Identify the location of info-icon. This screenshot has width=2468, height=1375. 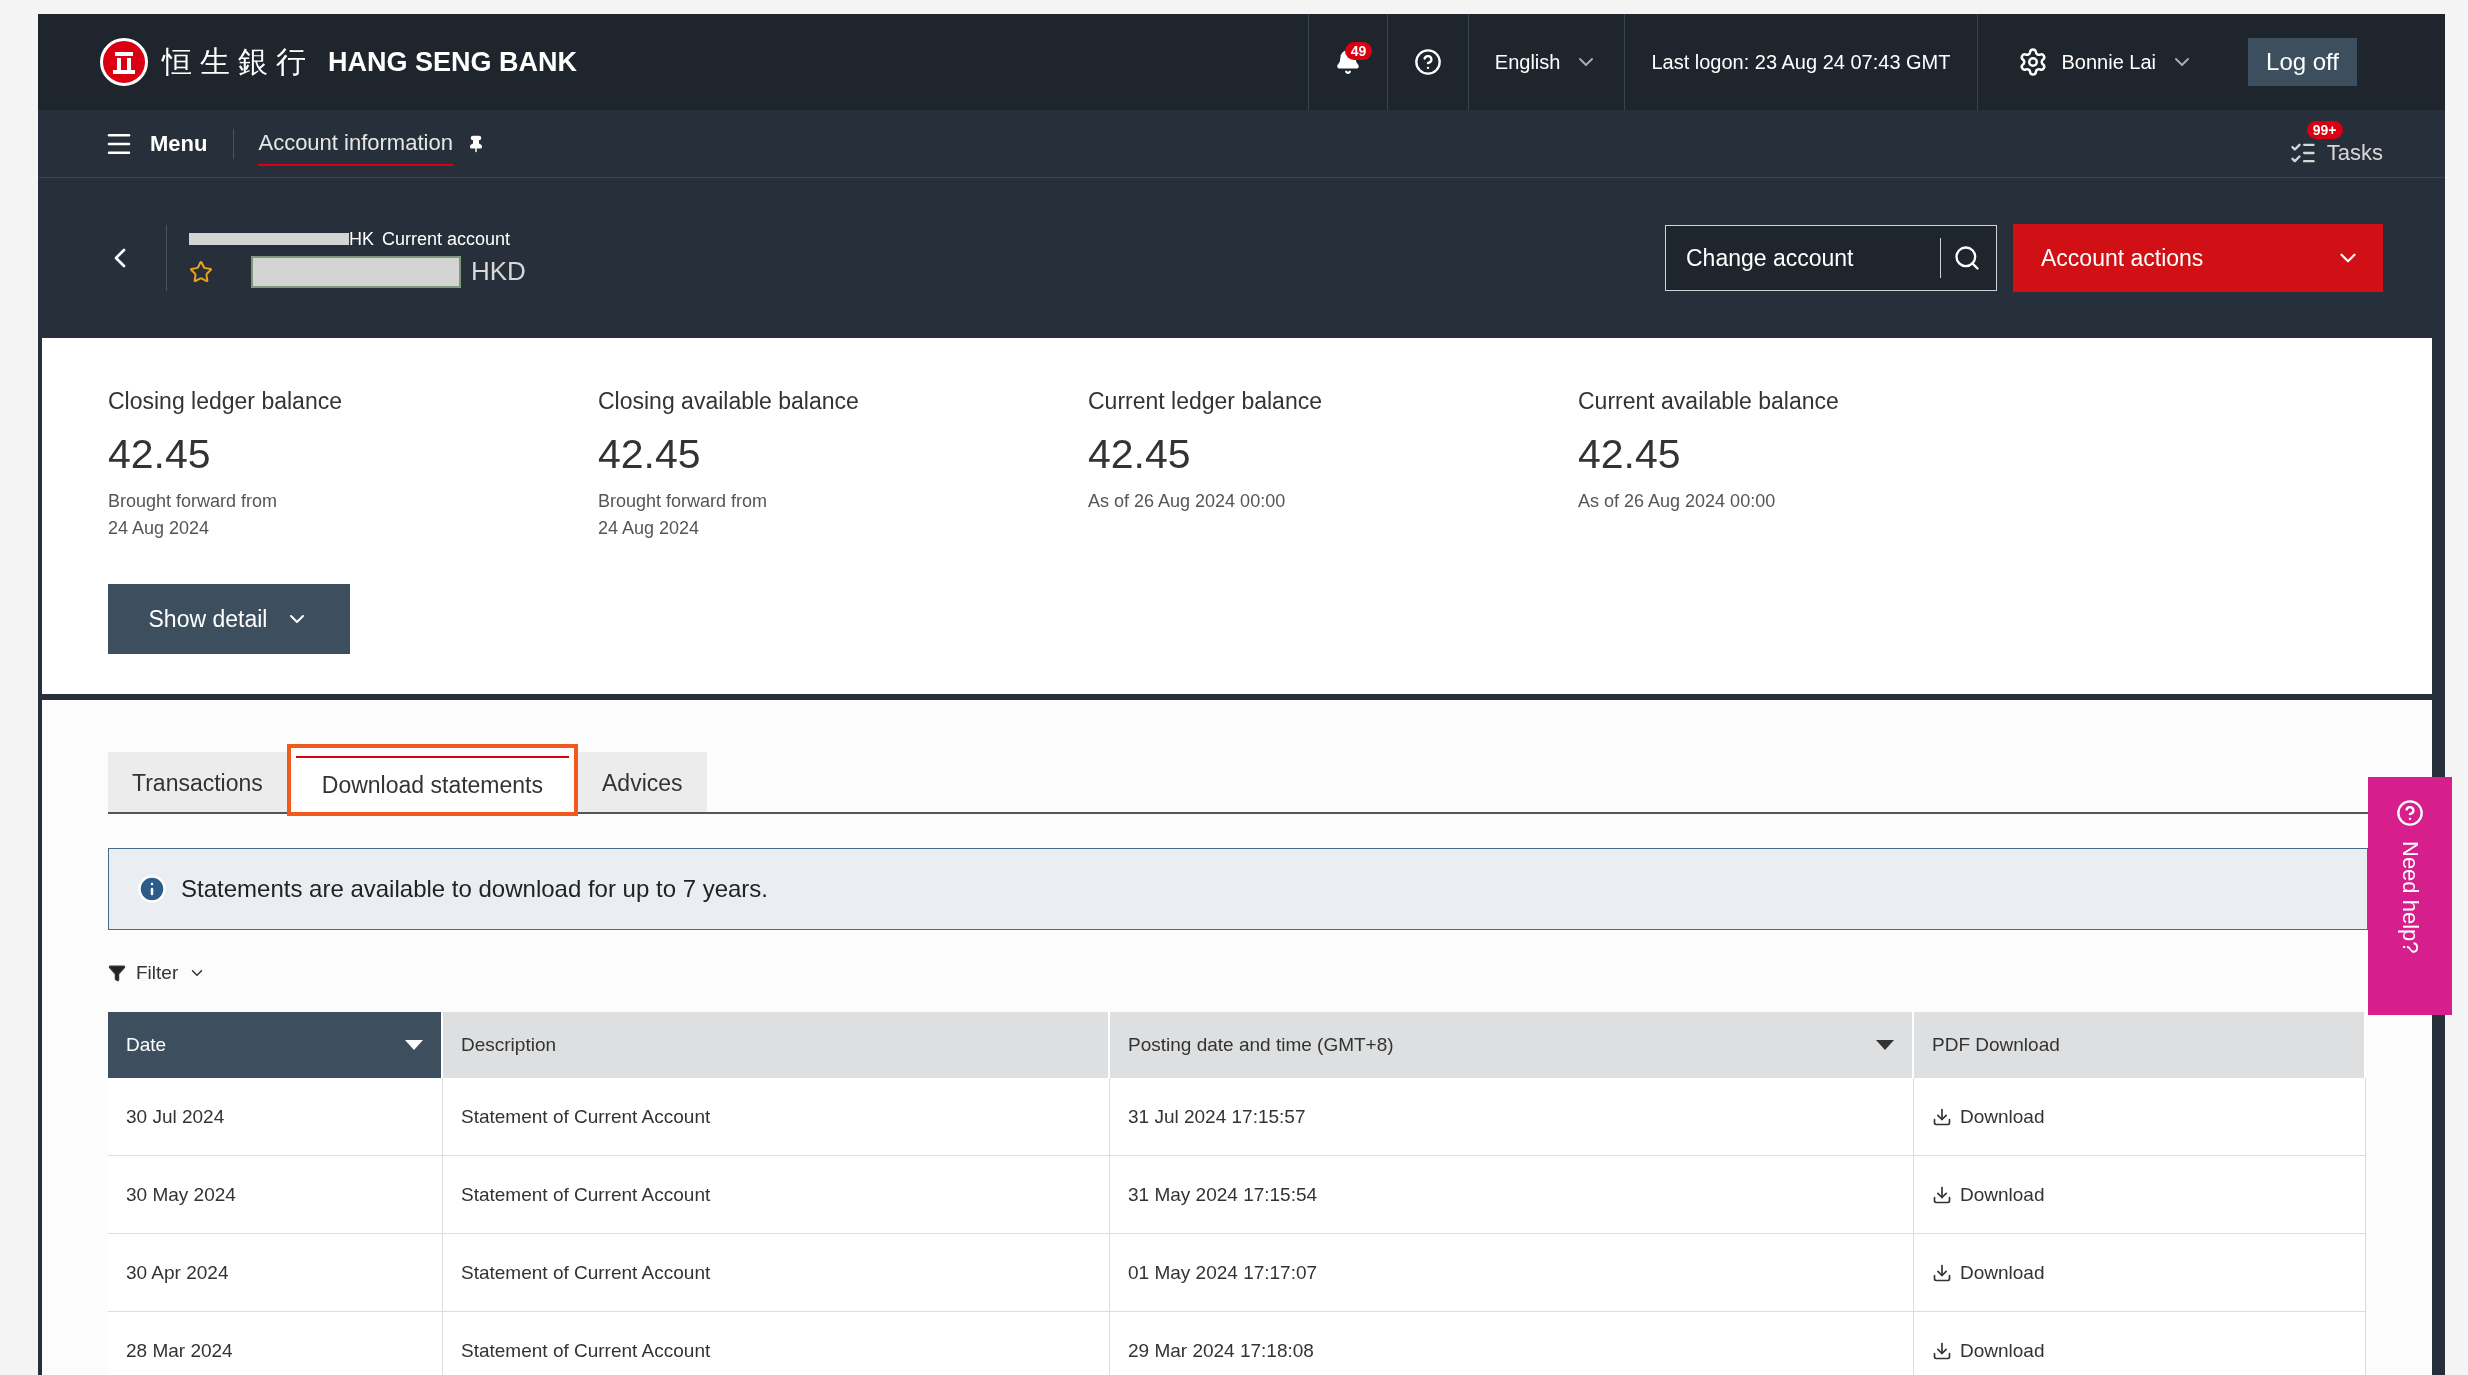
(152, 889).